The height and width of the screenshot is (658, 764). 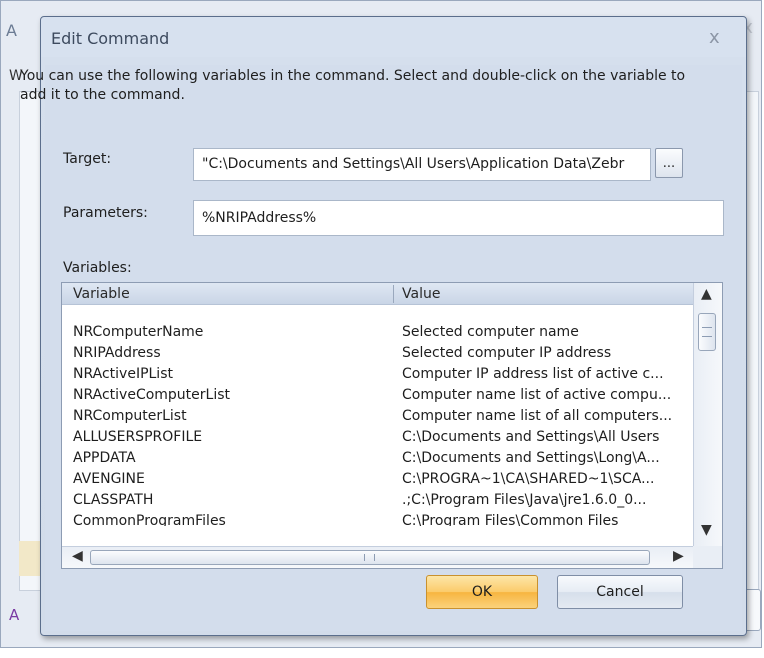 What do you see at coordinates (377, 332) in the screenshot?
I see `table-row: NRComputerName Selected computer name` at bounding box center [377, 332].